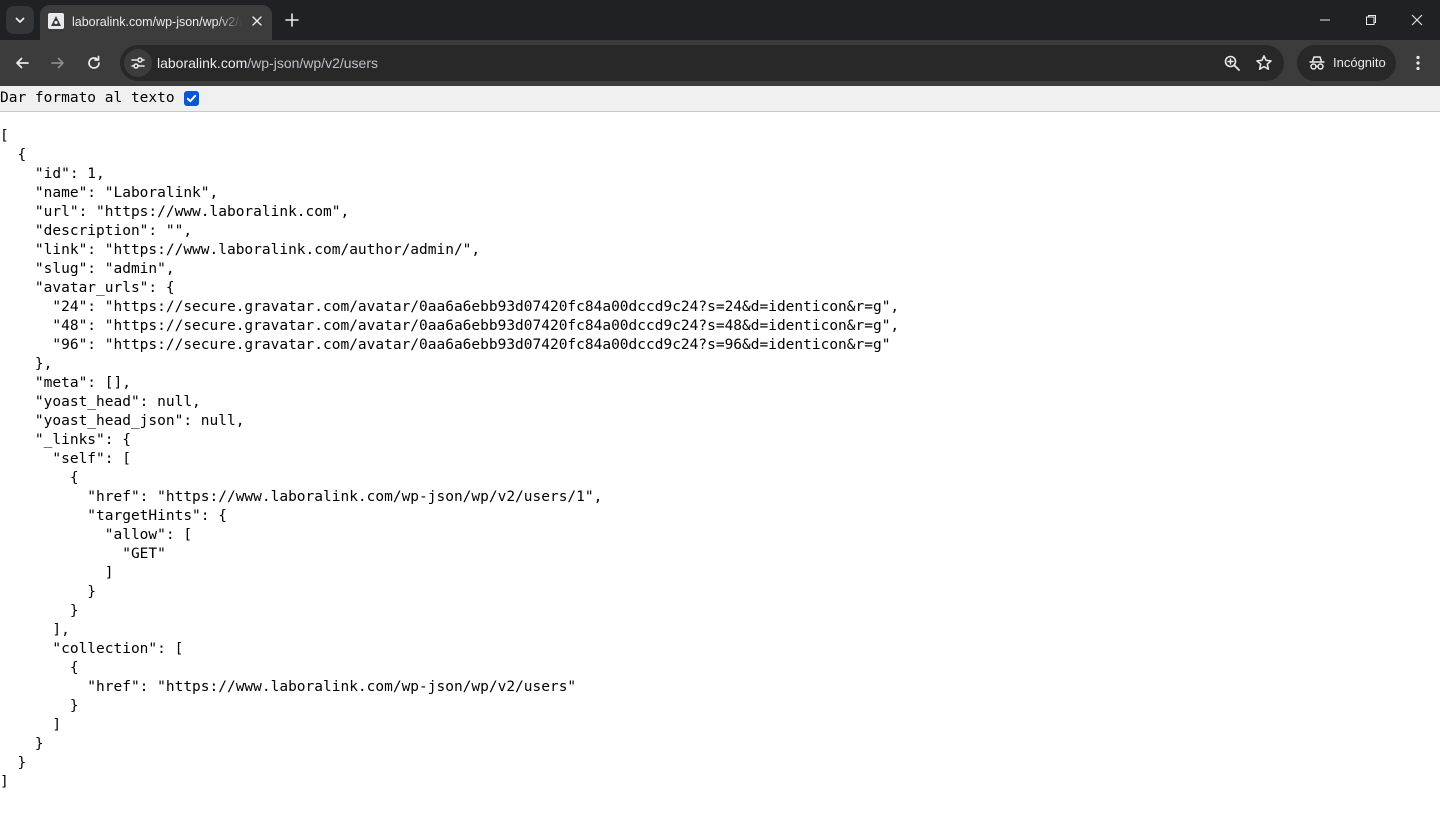 Image resolution: width=1440 pixels, height=839 pixels. I want to click on browser-menu-button, so click(1418, 63).